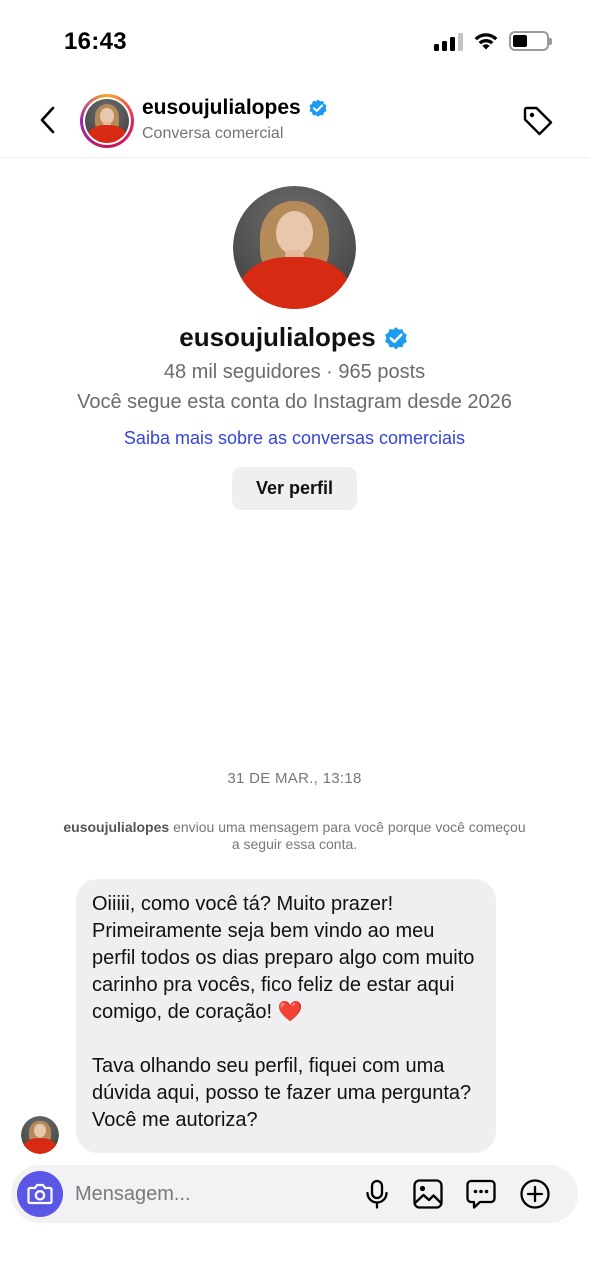 This screenshot has height=1280, width=589. I want to click on status-time: 16:43, so click(95, 41).